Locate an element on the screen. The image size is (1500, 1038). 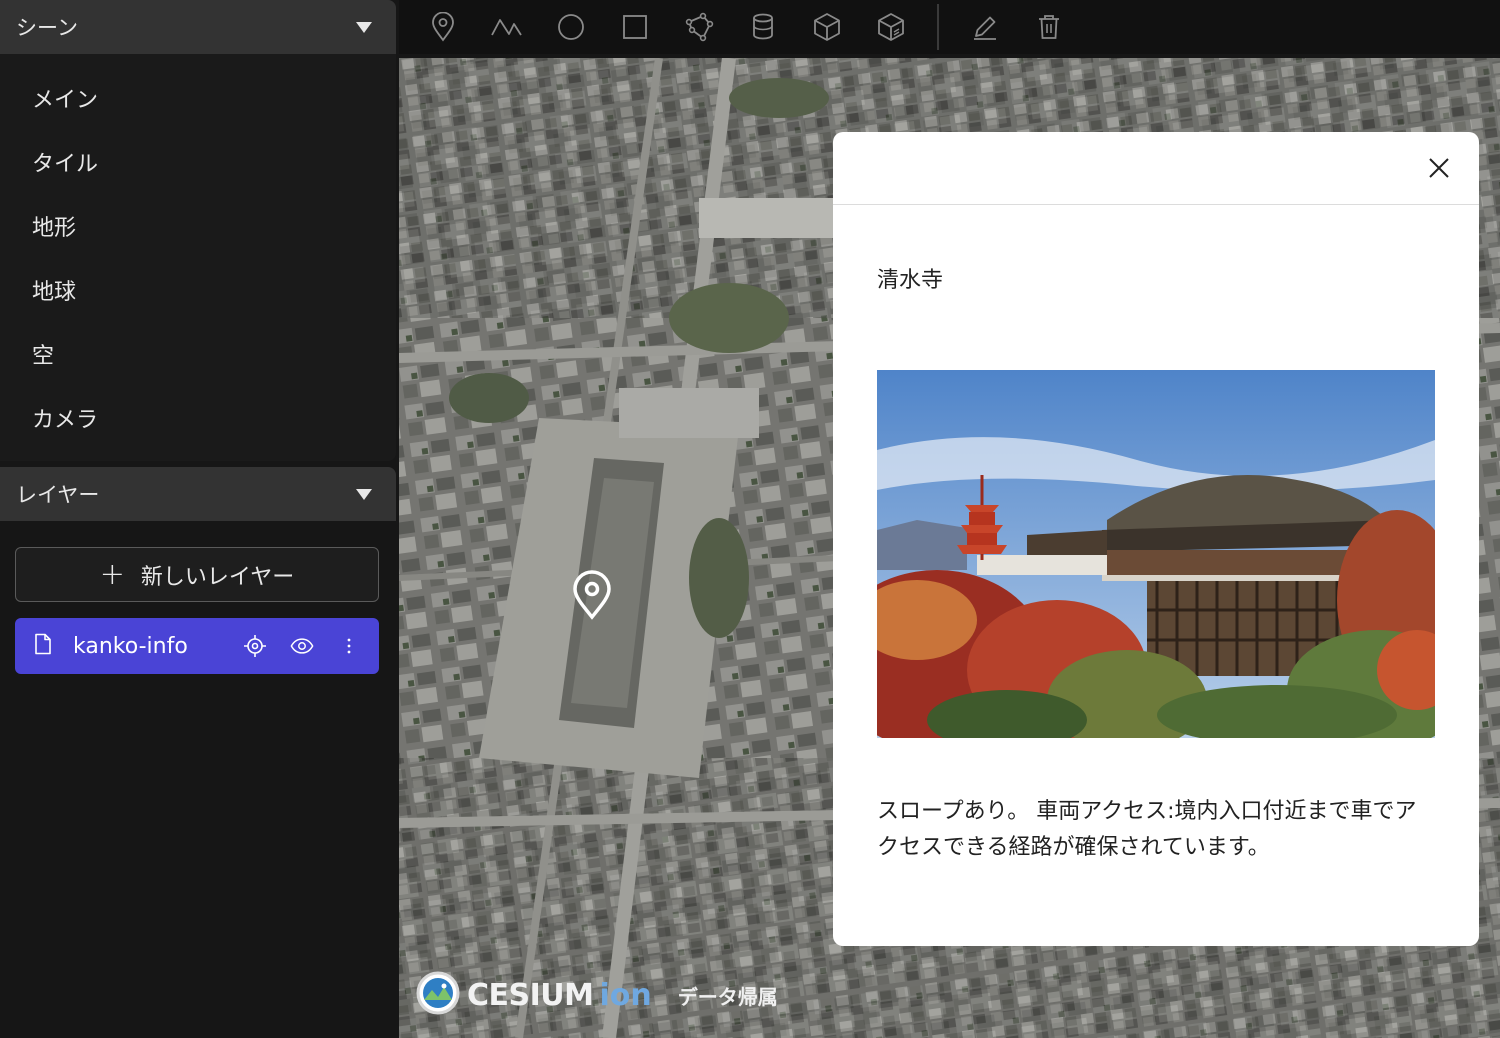
scene-item-terrain: 地形 is located at coordinates (198, 226).